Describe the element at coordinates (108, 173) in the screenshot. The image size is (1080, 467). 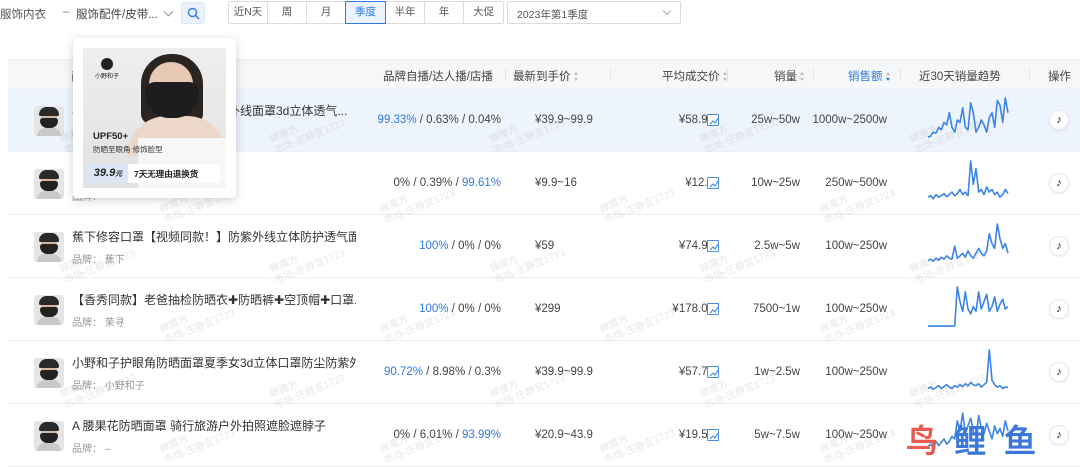
I see `poster-price: 39.9元` at that location.